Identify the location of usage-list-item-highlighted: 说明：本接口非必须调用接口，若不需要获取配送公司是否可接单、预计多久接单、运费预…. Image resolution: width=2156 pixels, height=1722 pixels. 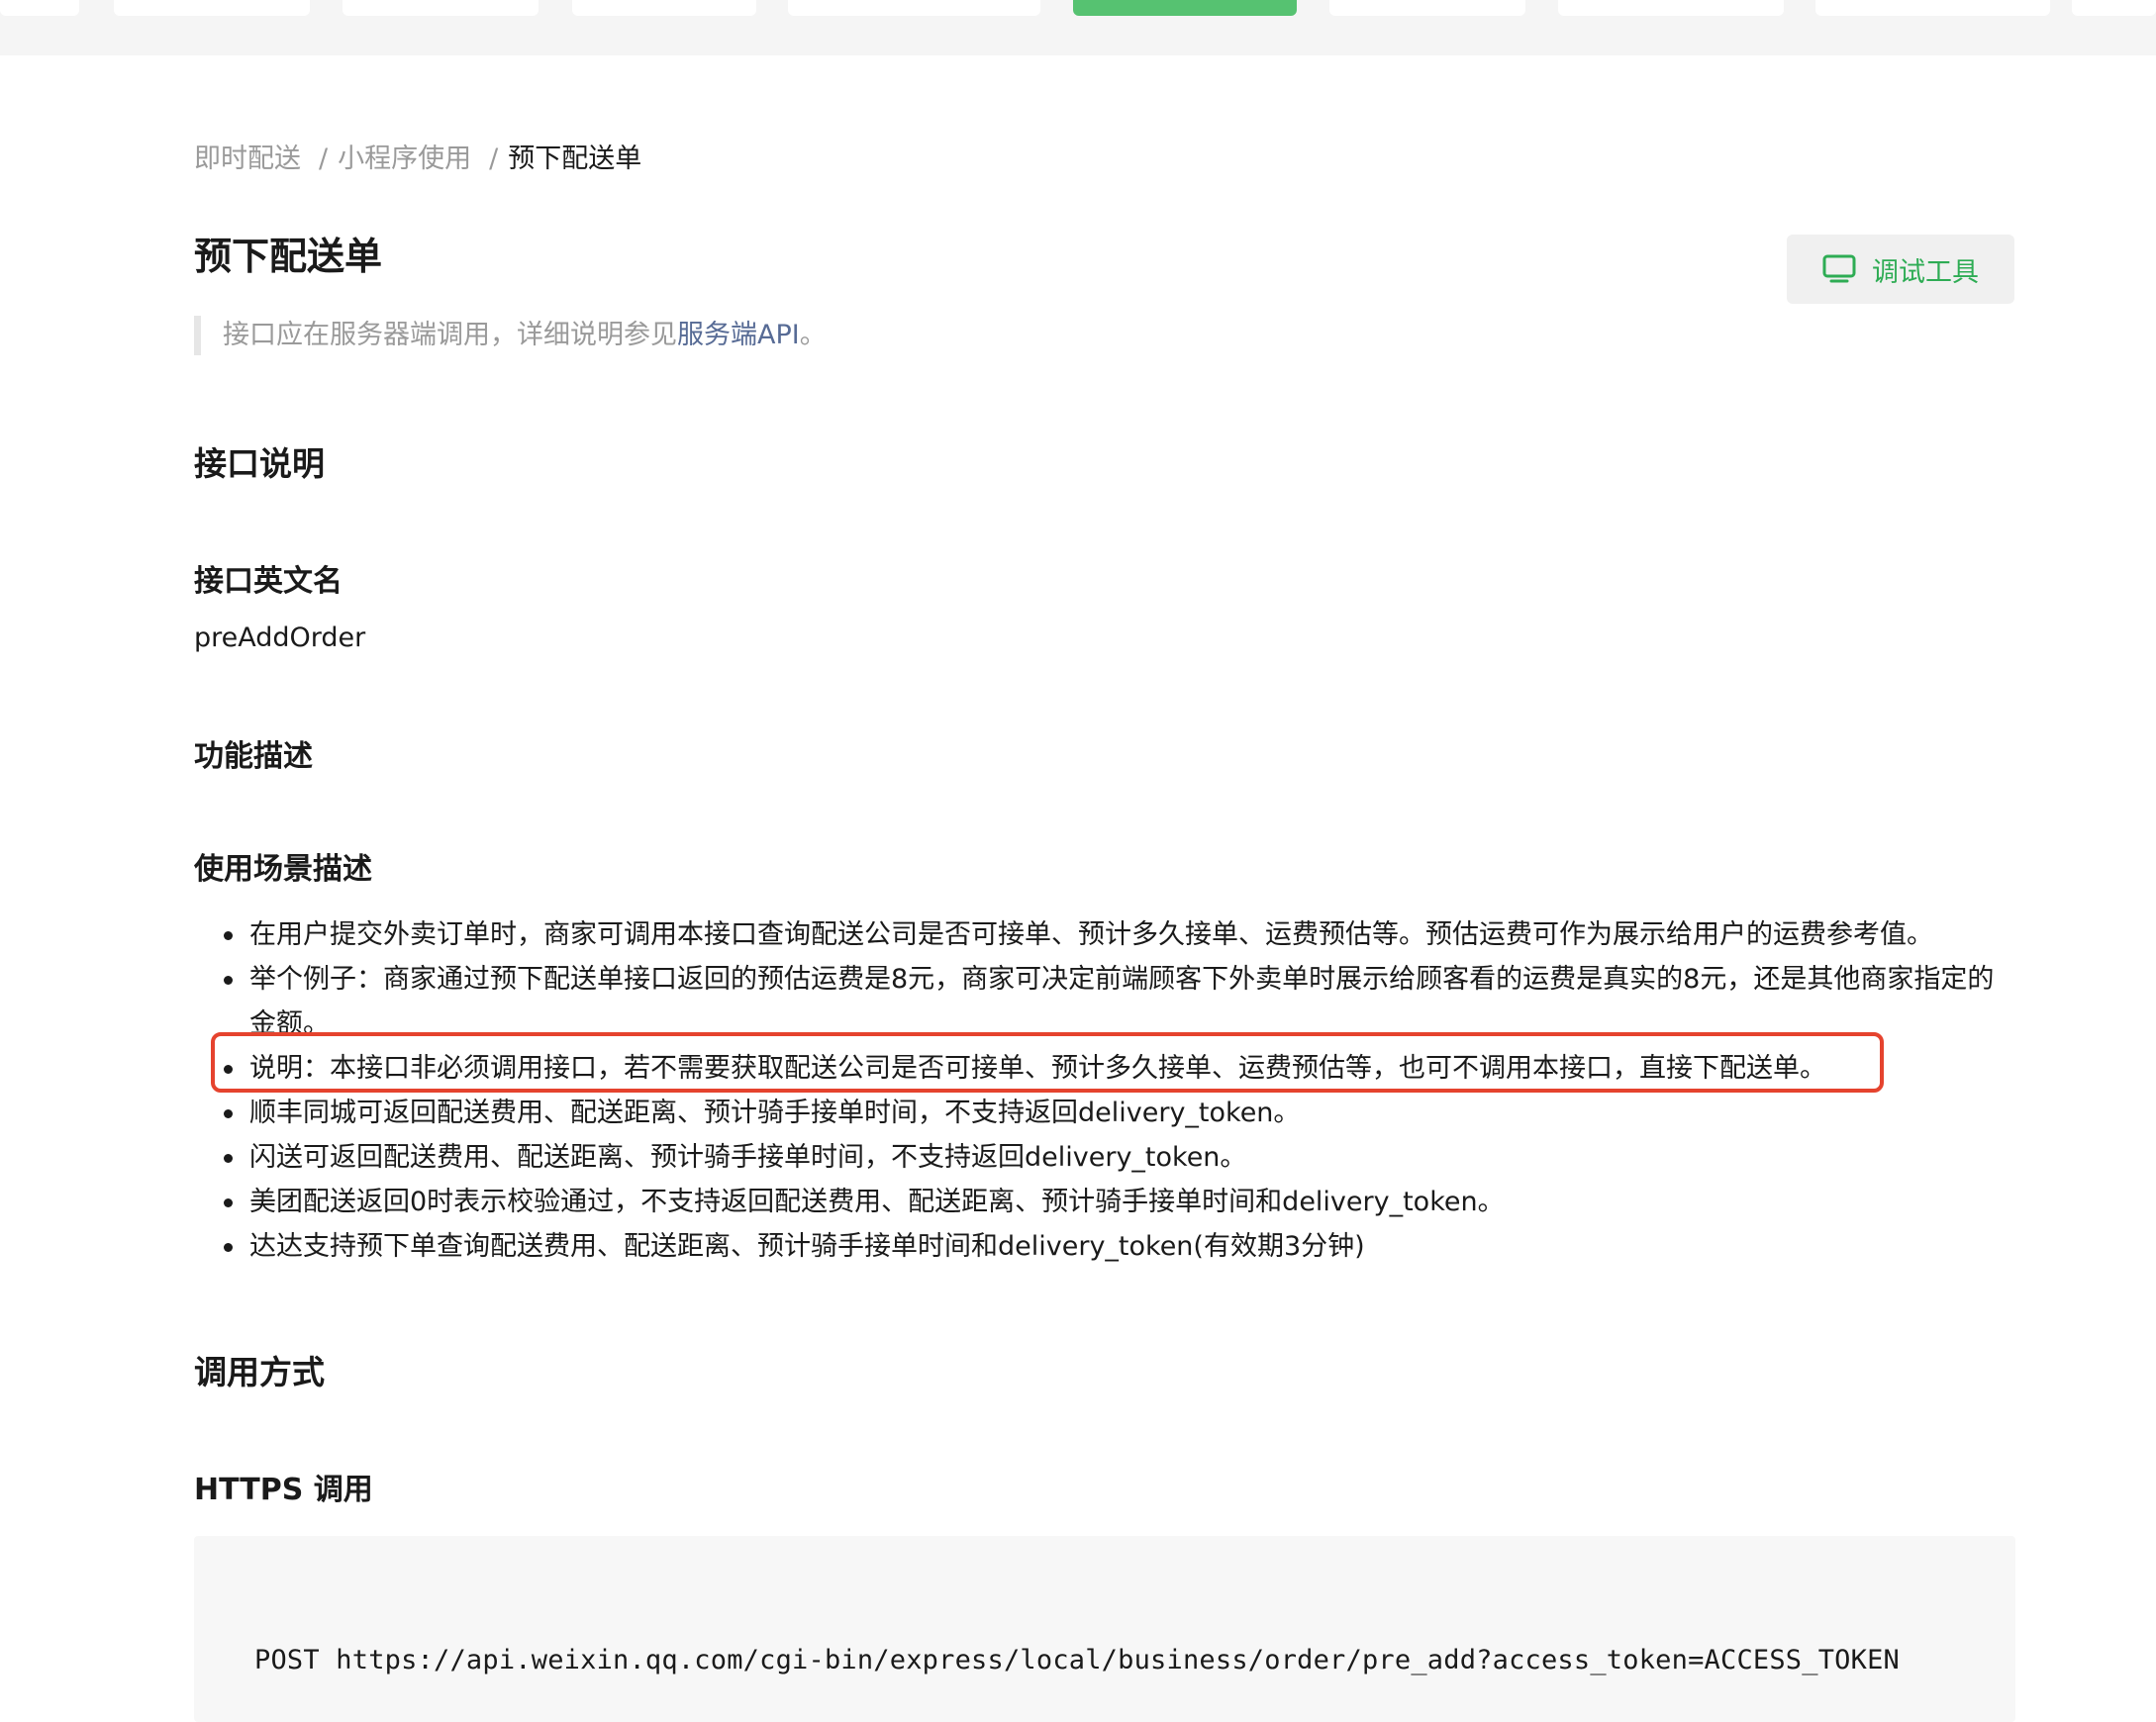
(1104, 1068).